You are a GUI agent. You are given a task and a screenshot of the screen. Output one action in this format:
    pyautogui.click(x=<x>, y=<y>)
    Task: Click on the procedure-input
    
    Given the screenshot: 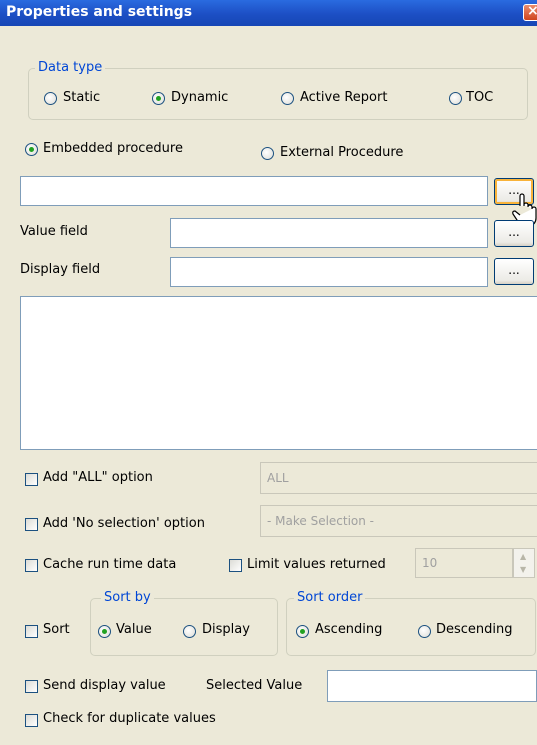 What is the action you would take?
    pyautogui.click(x=254, y=191)
    